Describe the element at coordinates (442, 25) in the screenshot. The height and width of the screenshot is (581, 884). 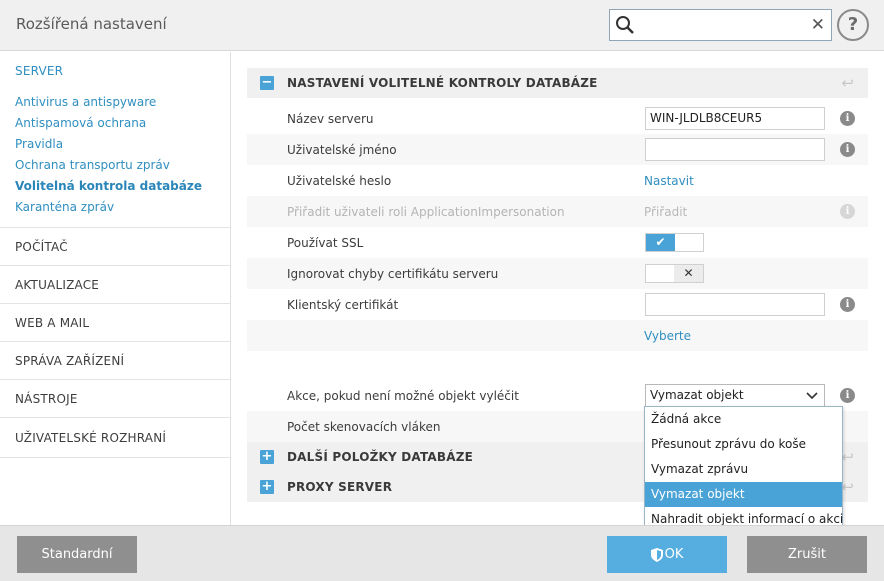
I see `title-bar: Rozšířená nastavení ✕ ?` at that location.